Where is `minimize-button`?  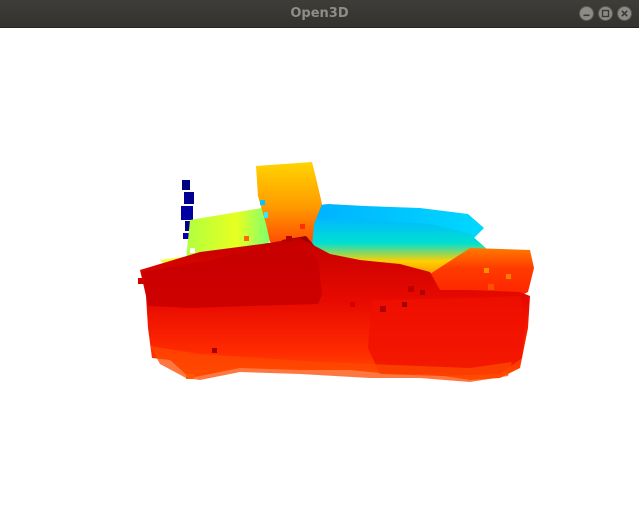 minimize-button is located at coordinates (586, 13).